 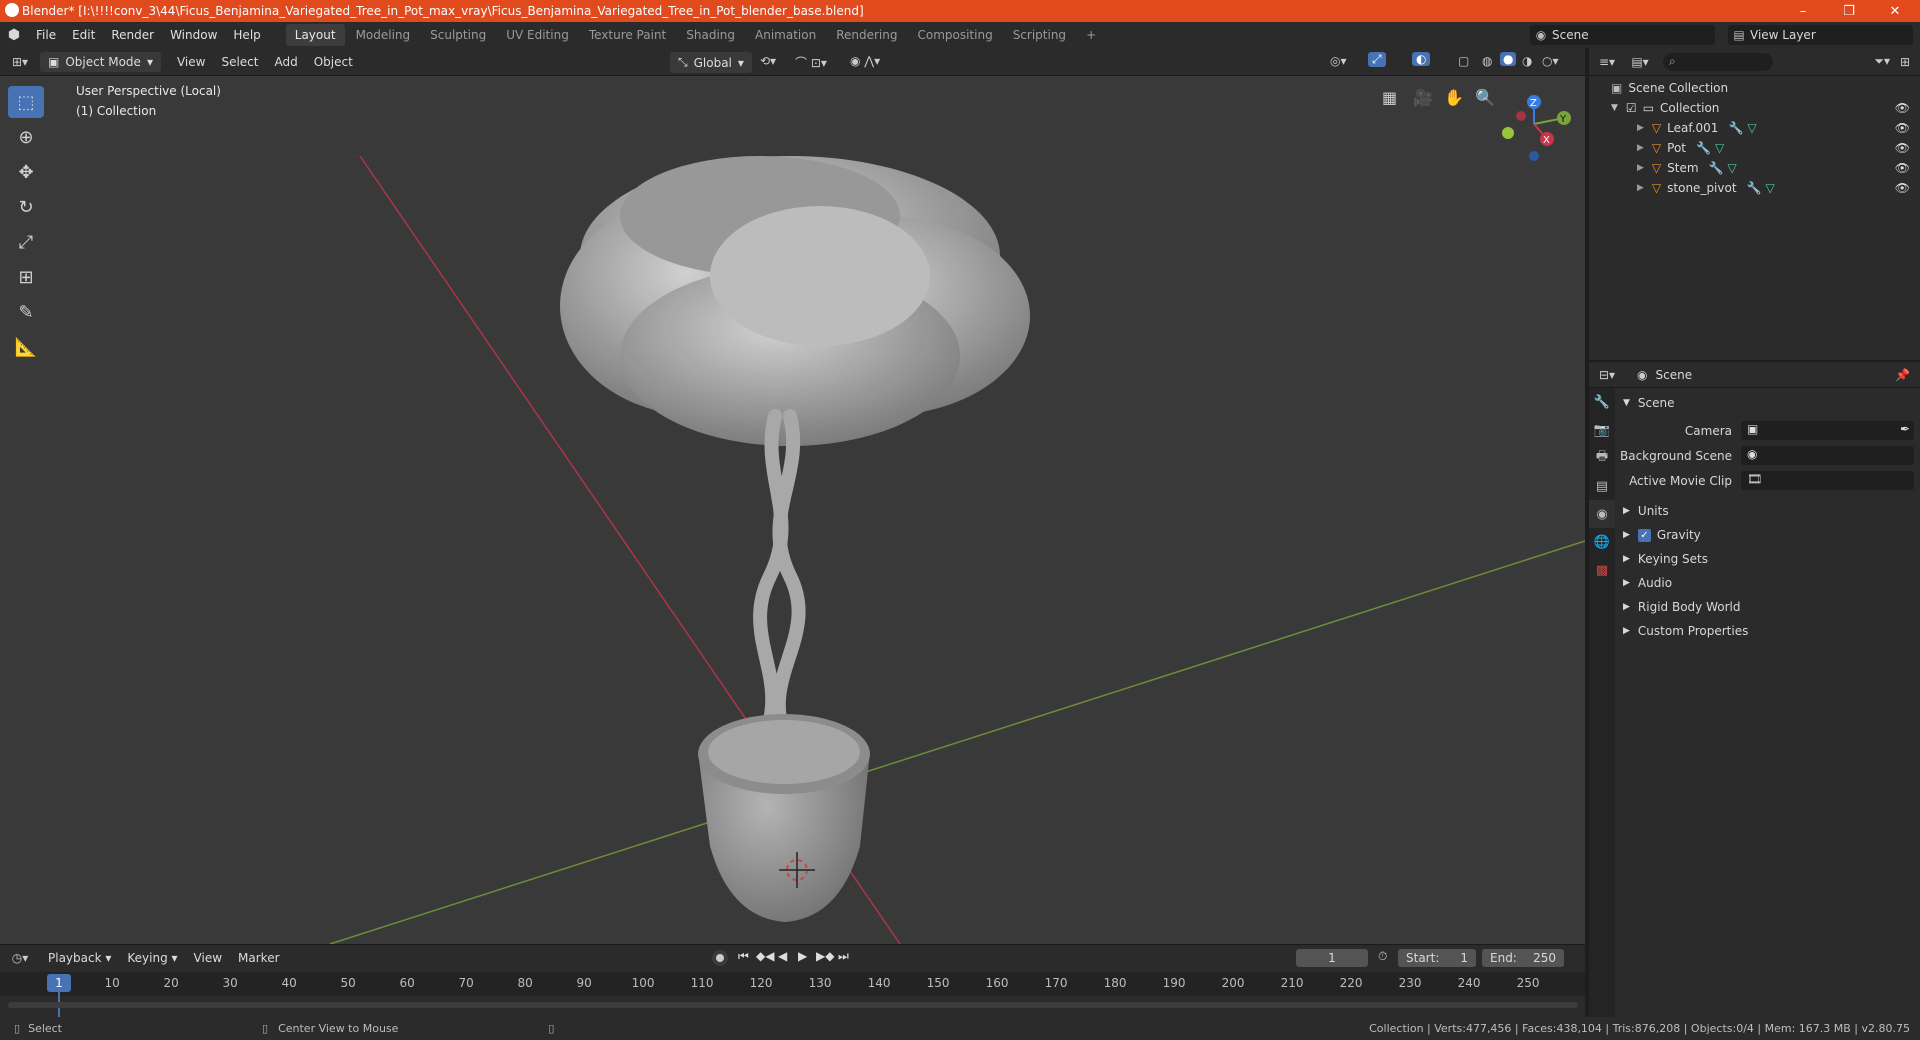 What do you see at coordinates (1382, 956) in the screenshot?
I see `preview-range-icon: ⏱` at bounding box center [1382, 956].